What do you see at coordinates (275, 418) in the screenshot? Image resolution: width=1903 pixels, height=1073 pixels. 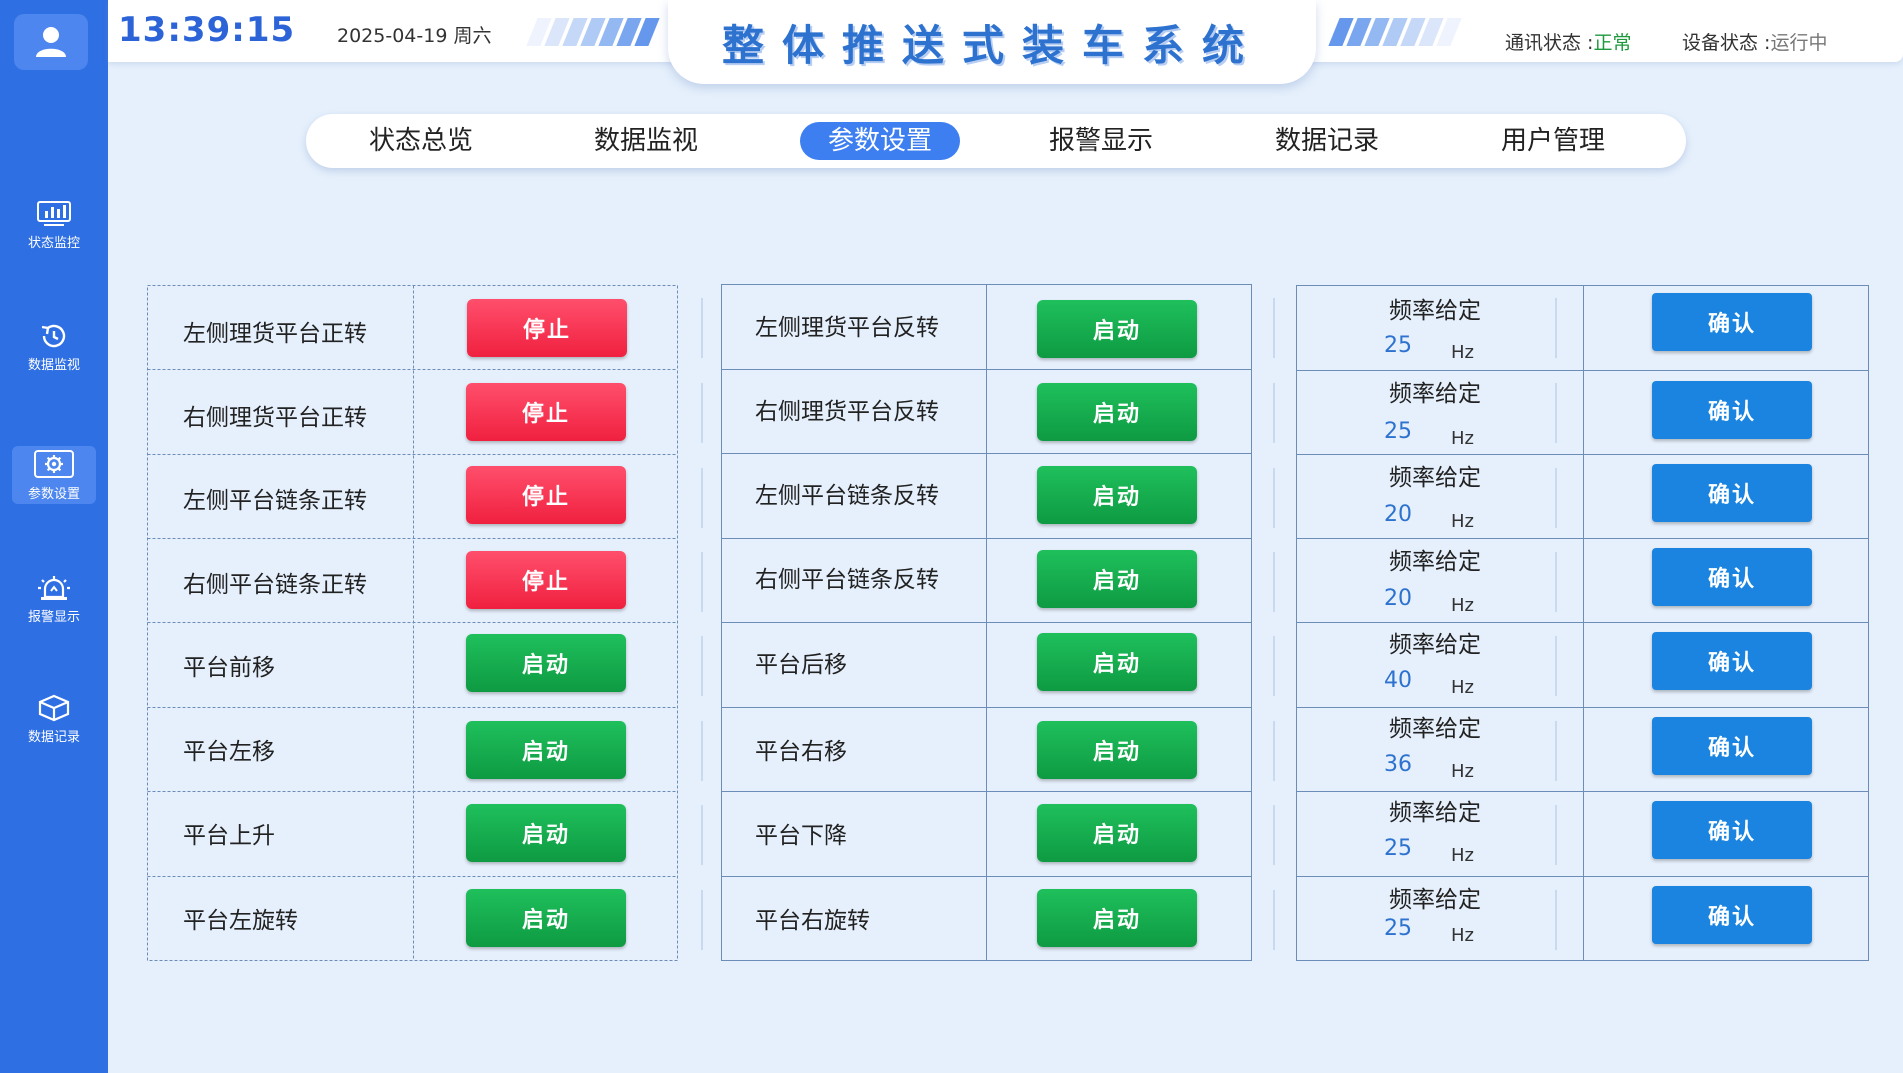 I see `control-label: 右侧理货平台正转` at bounding box center [275, 418].